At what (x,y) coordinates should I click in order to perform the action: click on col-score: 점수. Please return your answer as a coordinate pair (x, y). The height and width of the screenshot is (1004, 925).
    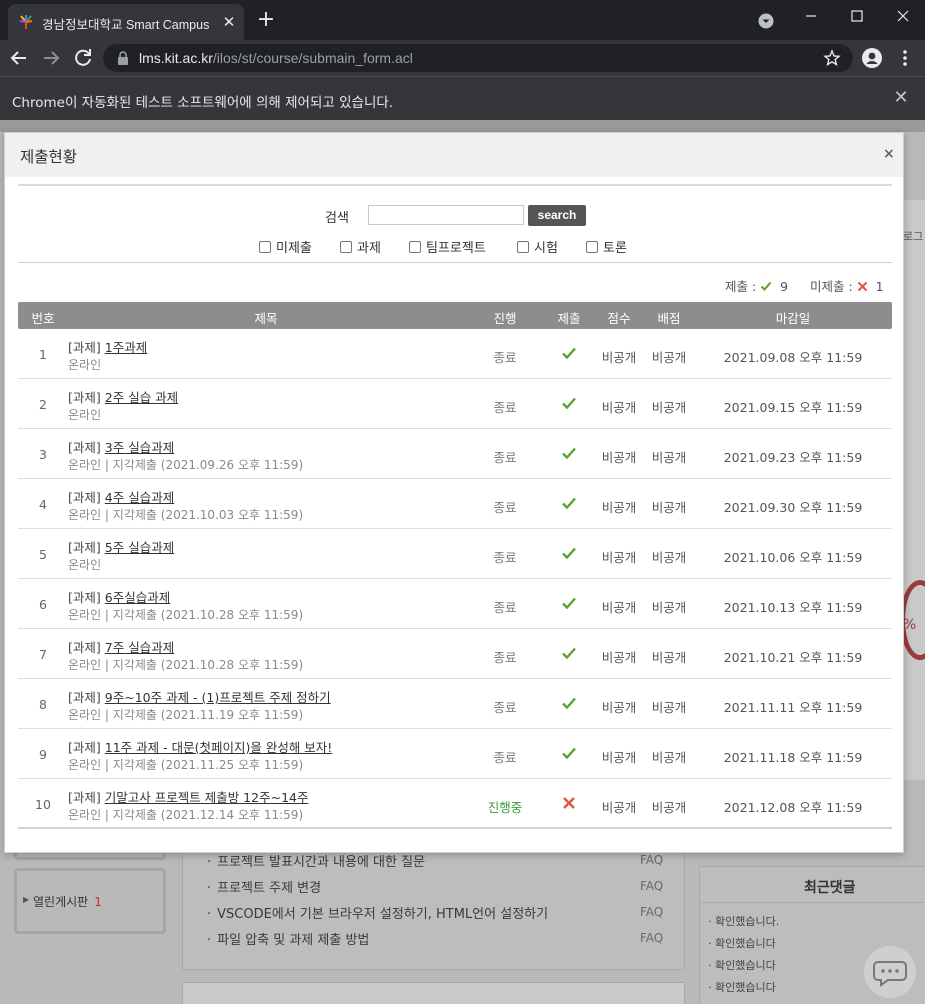
    Looking at the image, I should click on (618, 317).